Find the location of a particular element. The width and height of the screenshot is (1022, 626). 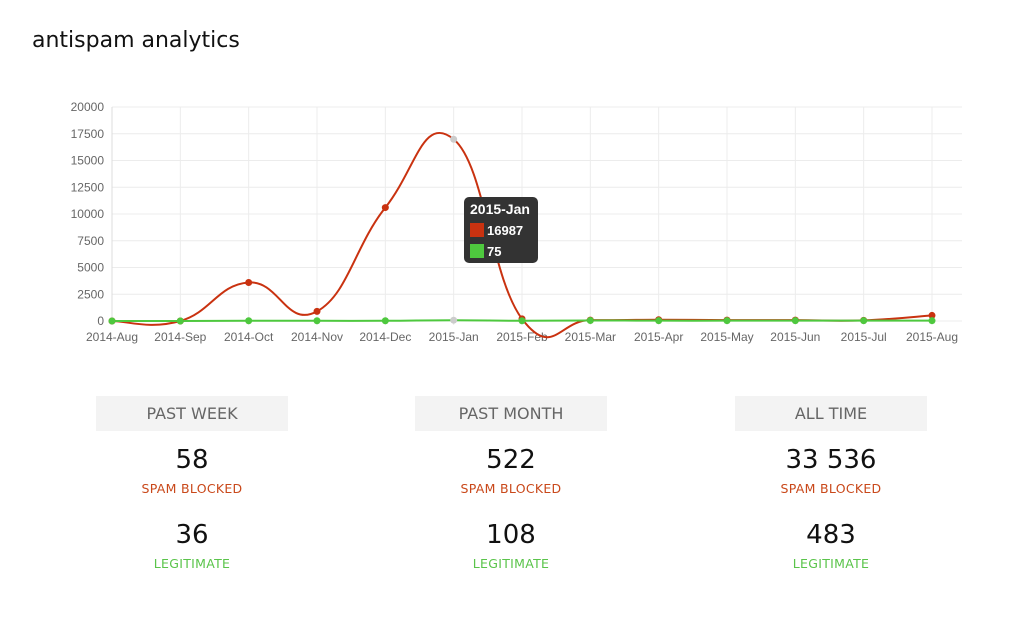

stat-period-label: PAST WEEK is located at coordinates (192, 413).